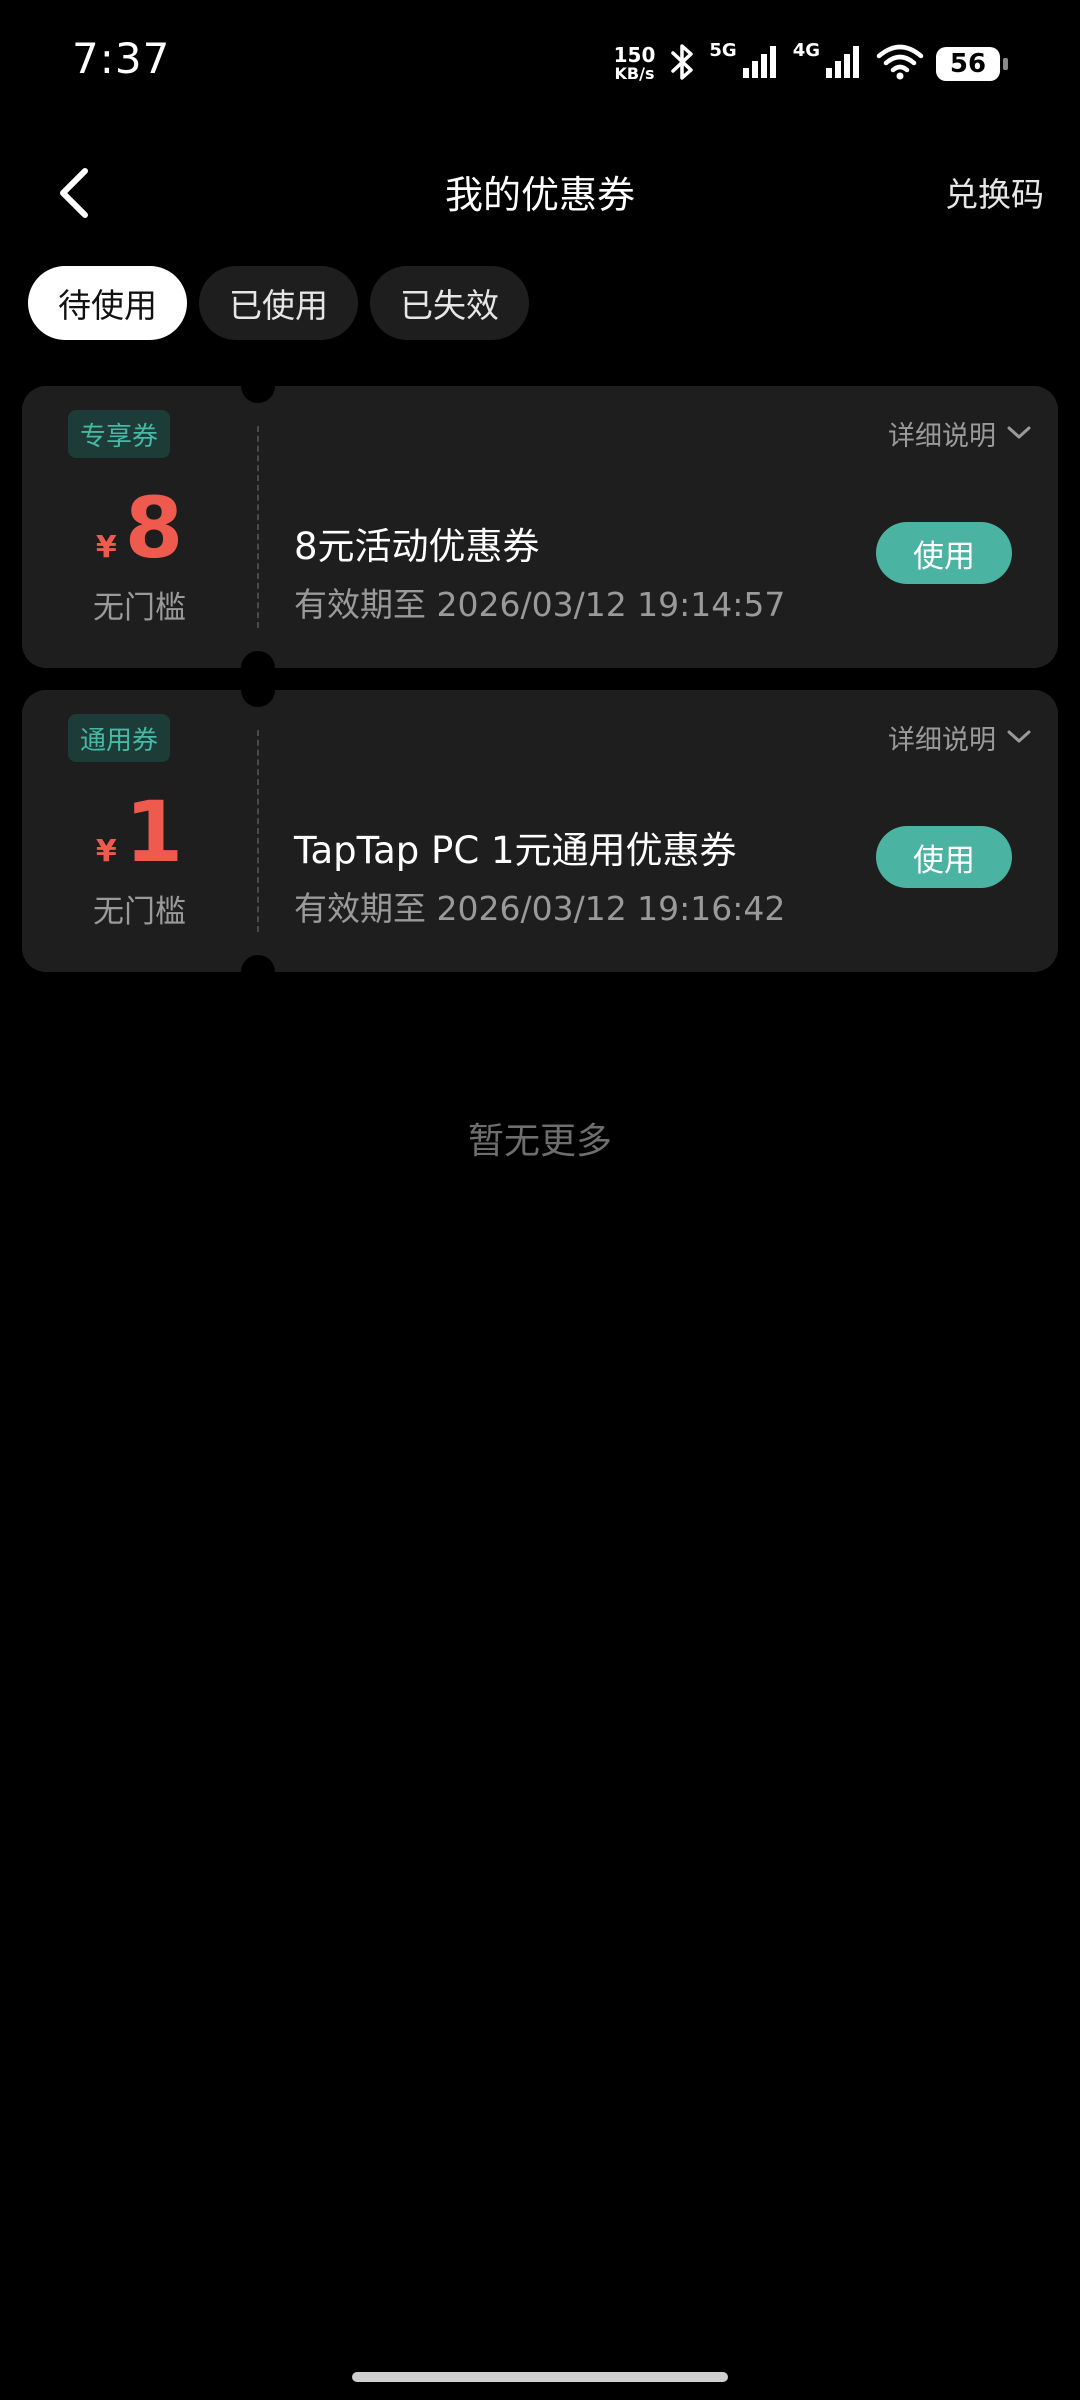  I want to click on tab-unused: 待使用, so click(107, 303).